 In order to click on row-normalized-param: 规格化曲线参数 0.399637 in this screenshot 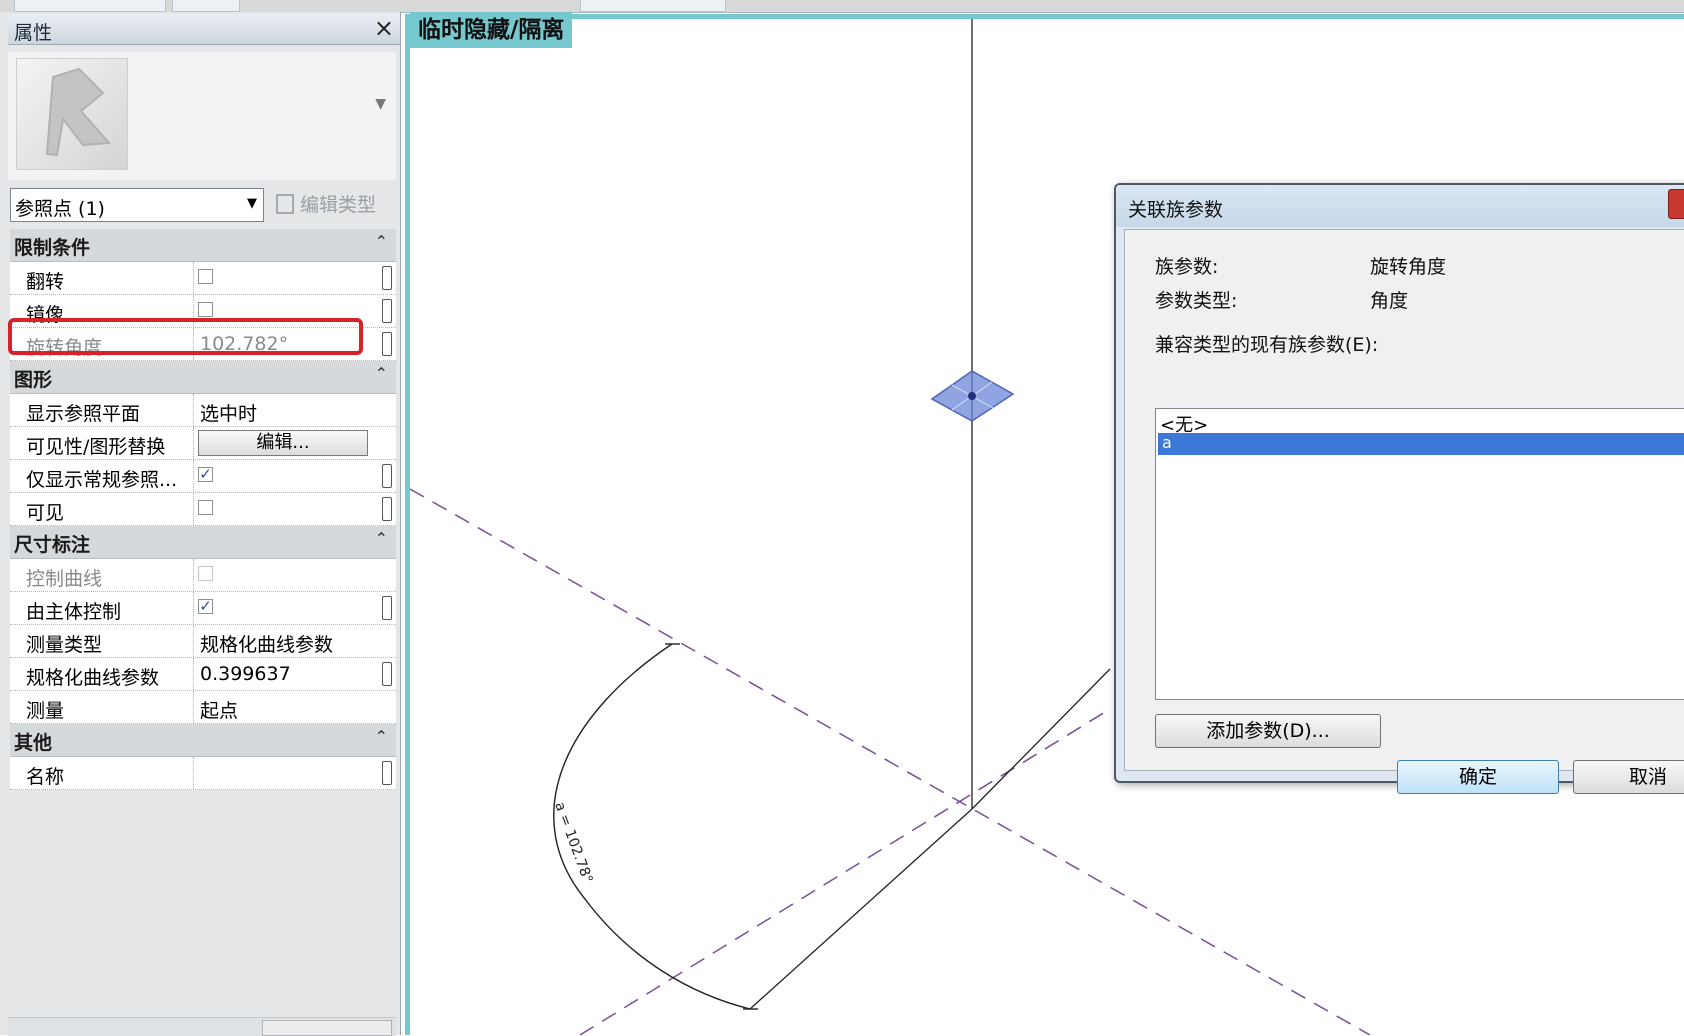, I will do `click(203, 674)`.